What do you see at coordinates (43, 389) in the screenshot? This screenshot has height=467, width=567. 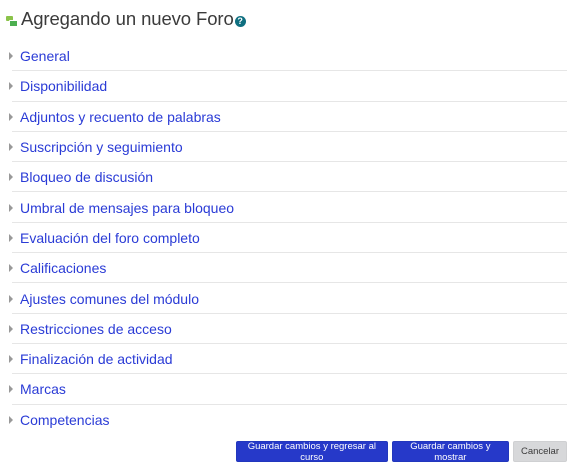 I see `section-label: Marcas` at bounding box center [43, 389].